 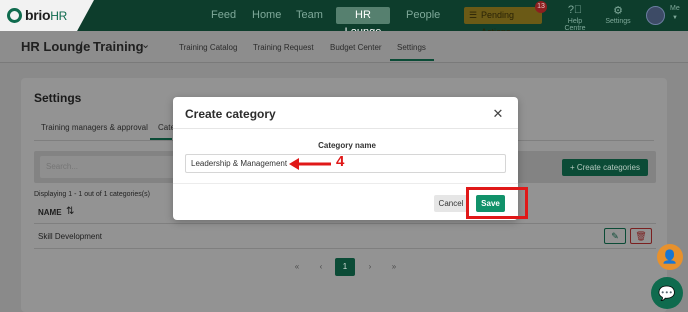 I want to click on page-title: Settings, so click(x=58, y=98).